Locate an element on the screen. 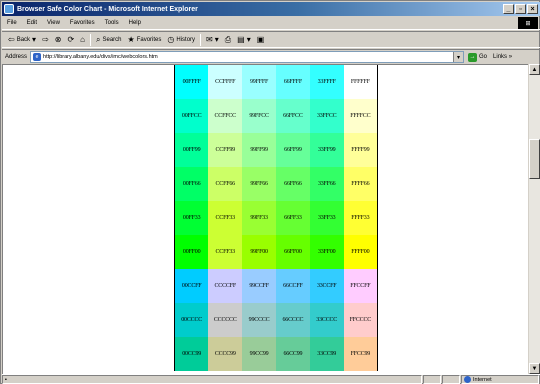 The width and height of the screenshot is (540, 384). stop-button: ⊗ is located at coordinates (58, 40).